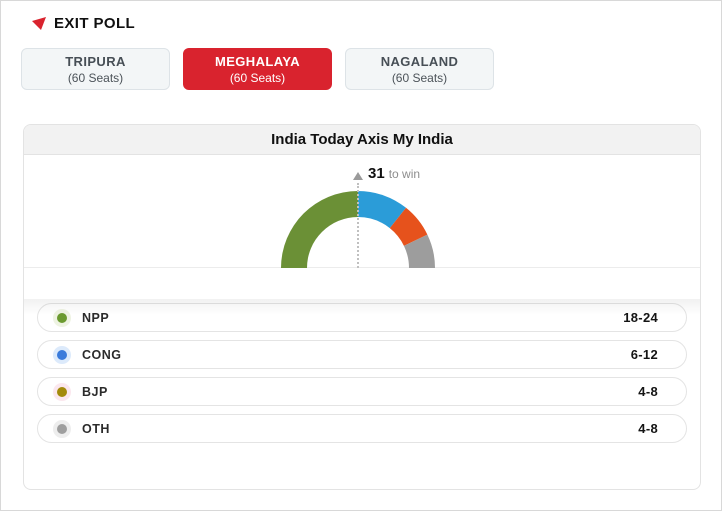 The width and height of the screenshot is (722, 511). I want to click on gauge-segment-npp, so click(319, 229).